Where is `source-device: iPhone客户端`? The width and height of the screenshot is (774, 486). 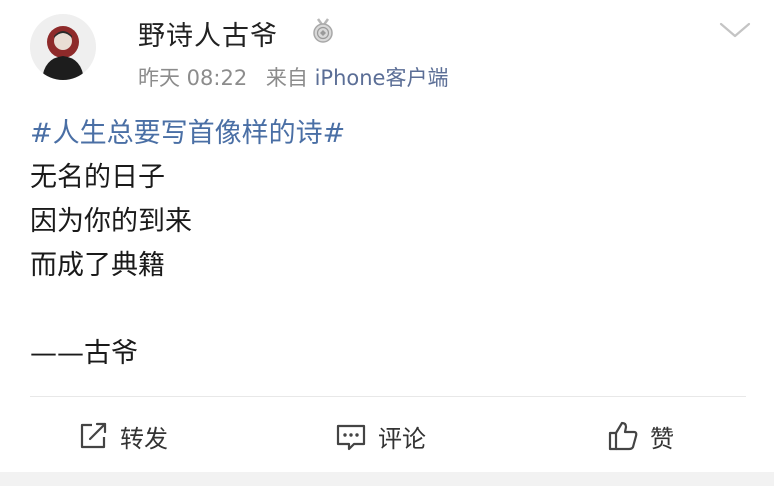 source-device: iPhone客户端 is located at coordinates (382, 78).